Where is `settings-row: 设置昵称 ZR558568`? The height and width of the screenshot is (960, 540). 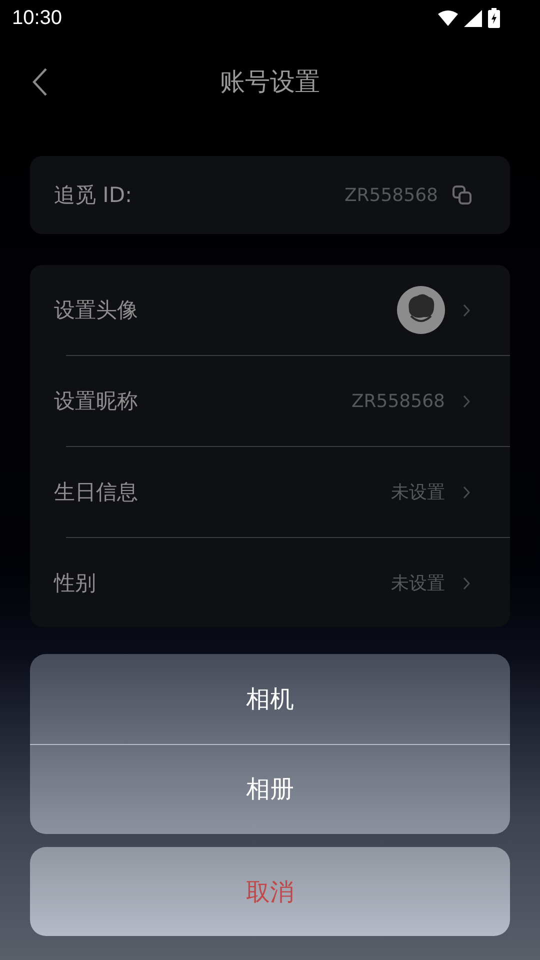 settings-row: 设置昵称 ZR558568 is located at coordinates (270, 401).